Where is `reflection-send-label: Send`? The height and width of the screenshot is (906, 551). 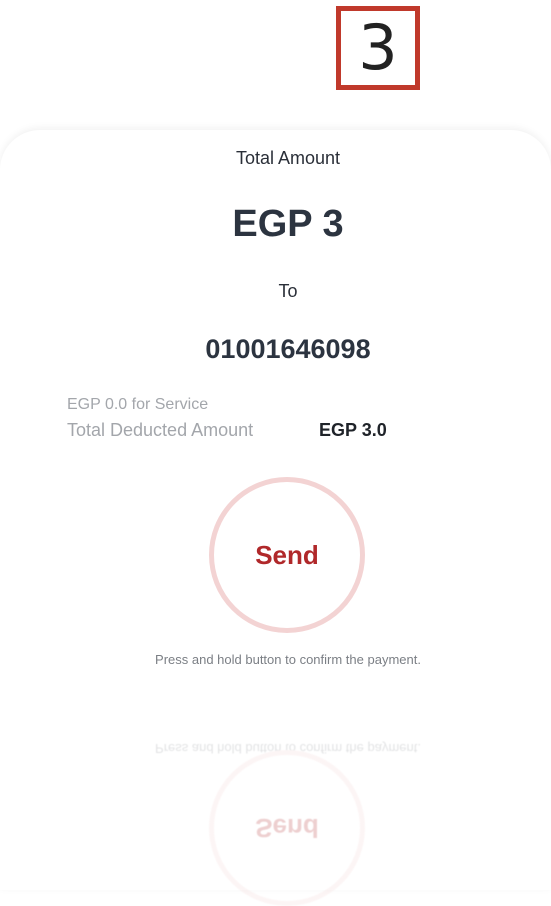
reflection-send-label: Send is located at coordinates (287, 828).